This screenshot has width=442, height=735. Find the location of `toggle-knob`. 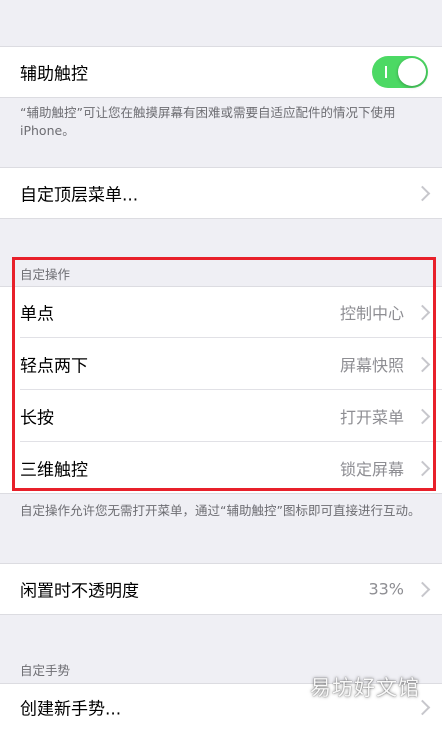

toggle-knob is located at coordinates (412, 72).